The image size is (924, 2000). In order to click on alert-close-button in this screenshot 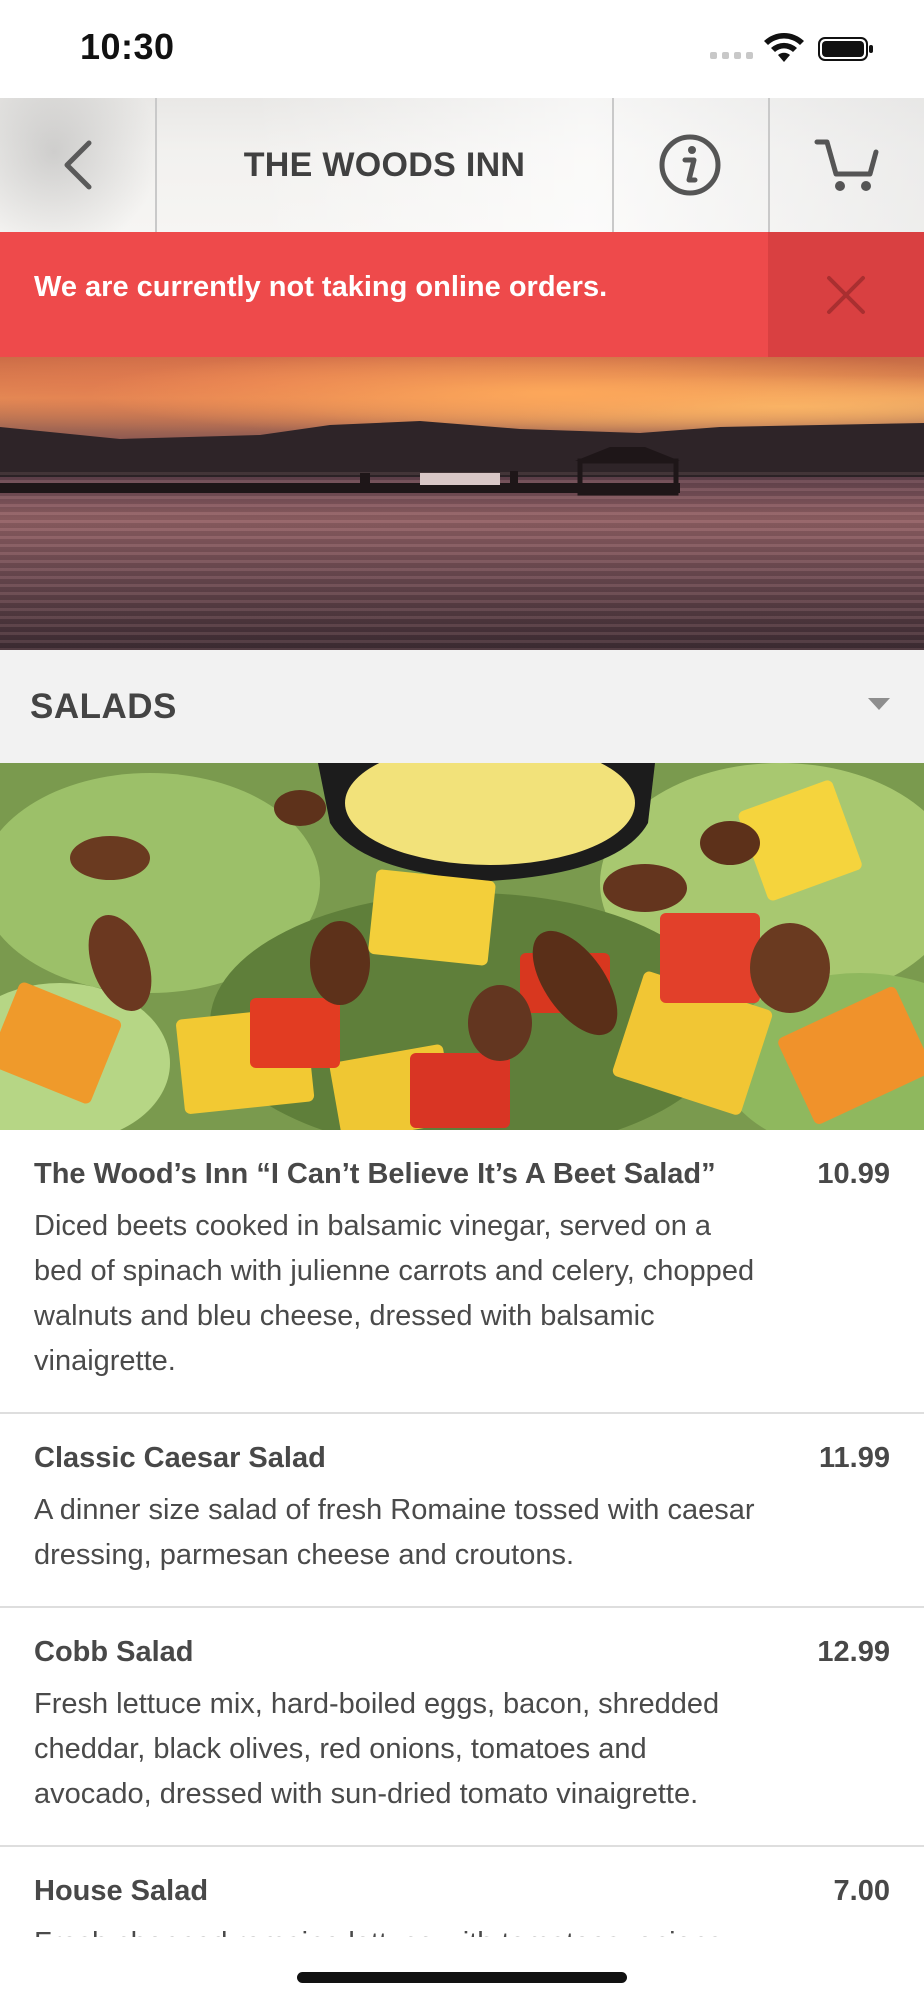, I will do `click(846, 294)`.